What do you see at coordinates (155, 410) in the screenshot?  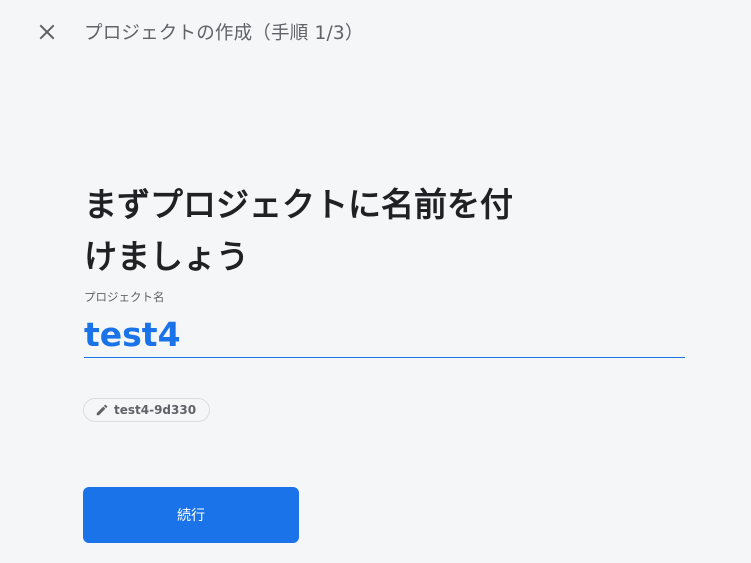 I see `project-id-label: test4-9d330` at bounding box center [155, 410].